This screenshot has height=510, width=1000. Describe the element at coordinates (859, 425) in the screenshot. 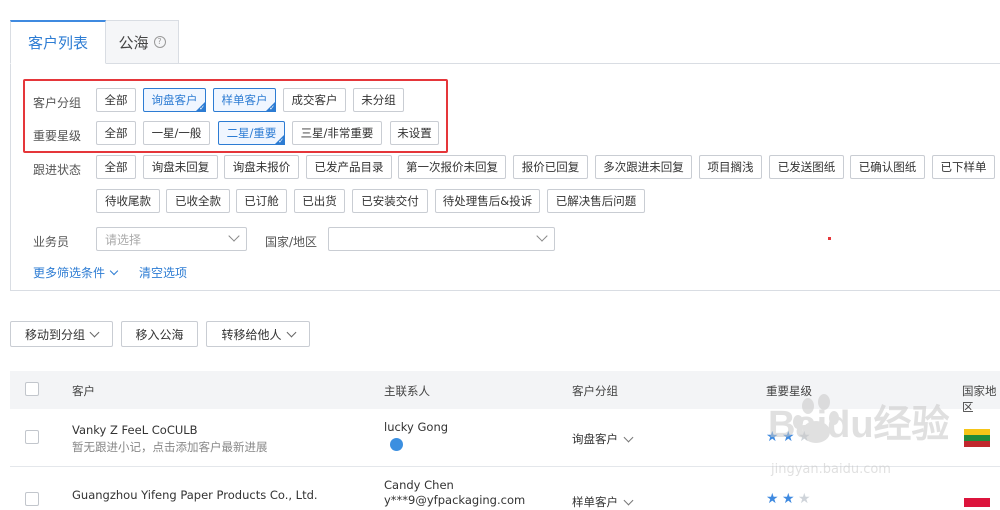

I see `watermark-brand: Baidu经验` at that location.